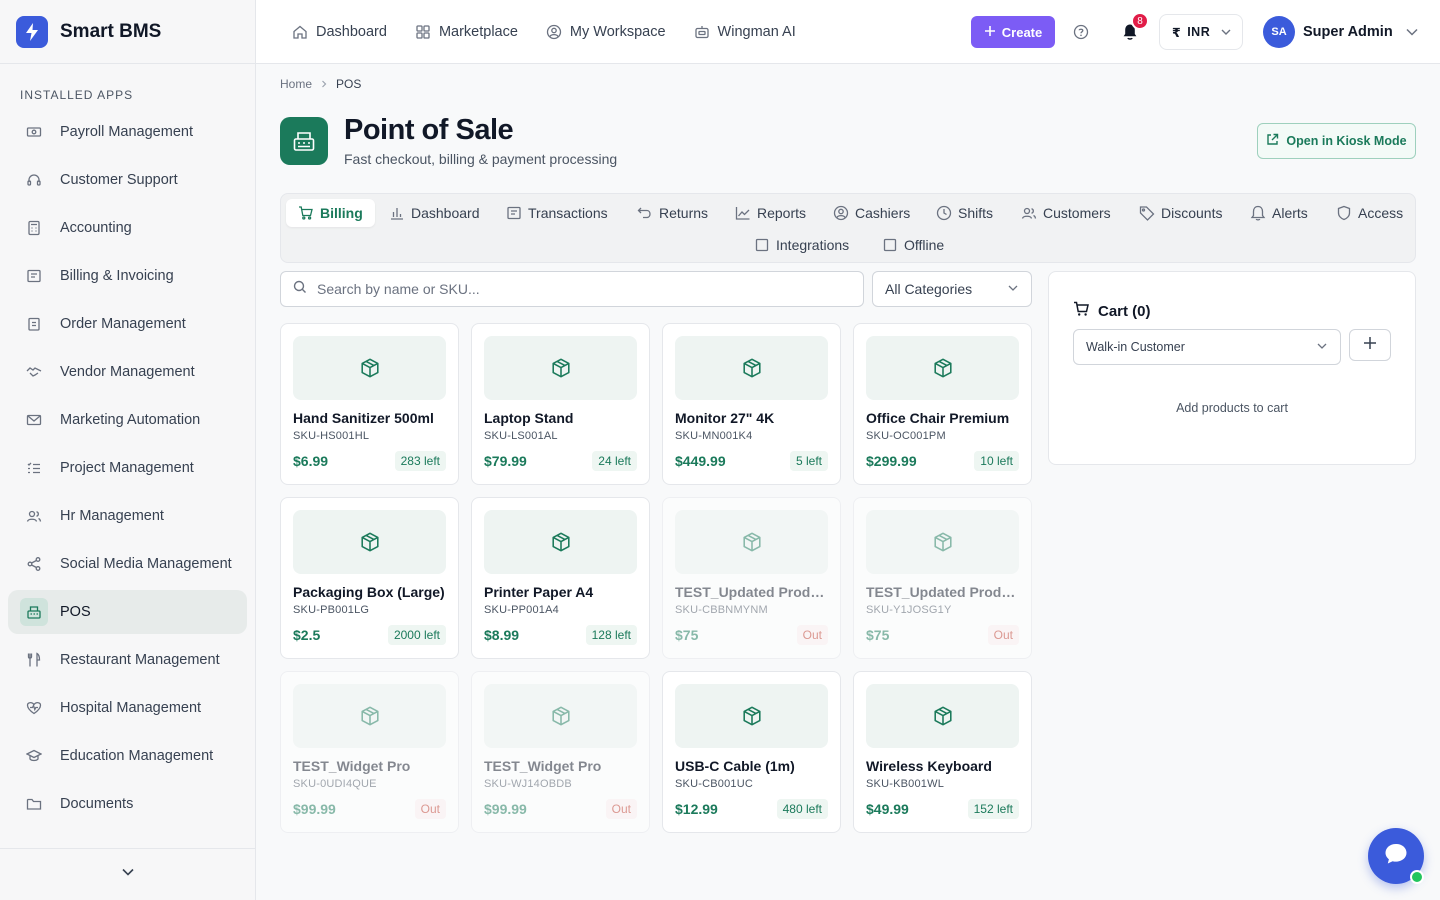 This screenshot has height=900, width=1440. I want to click on tab-dashboard: Dashboard, so click(434, 213).